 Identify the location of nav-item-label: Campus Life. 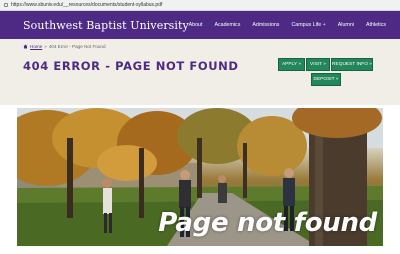
(306, 25).